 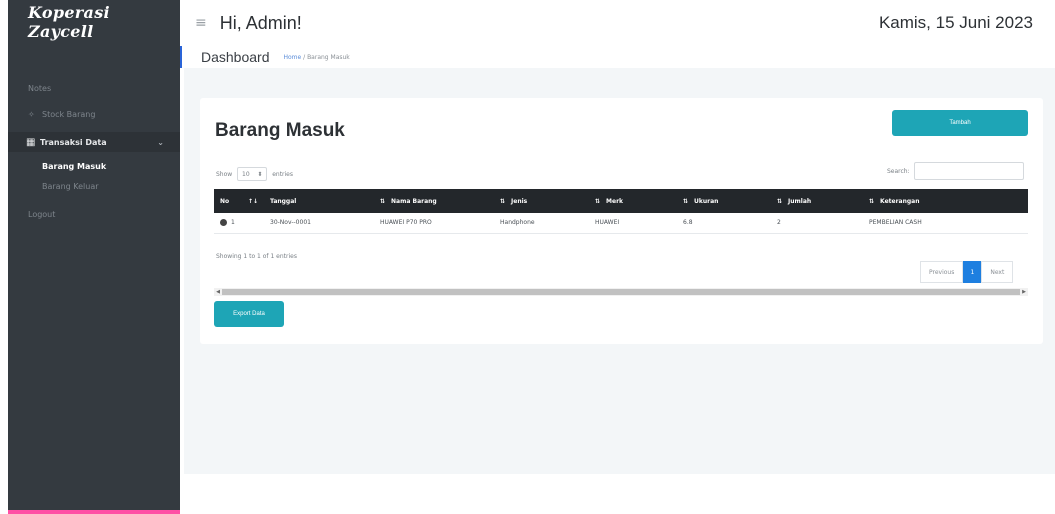 I want to click on sidebar-item-label: Stock Barang, so click(x=69, y=114).